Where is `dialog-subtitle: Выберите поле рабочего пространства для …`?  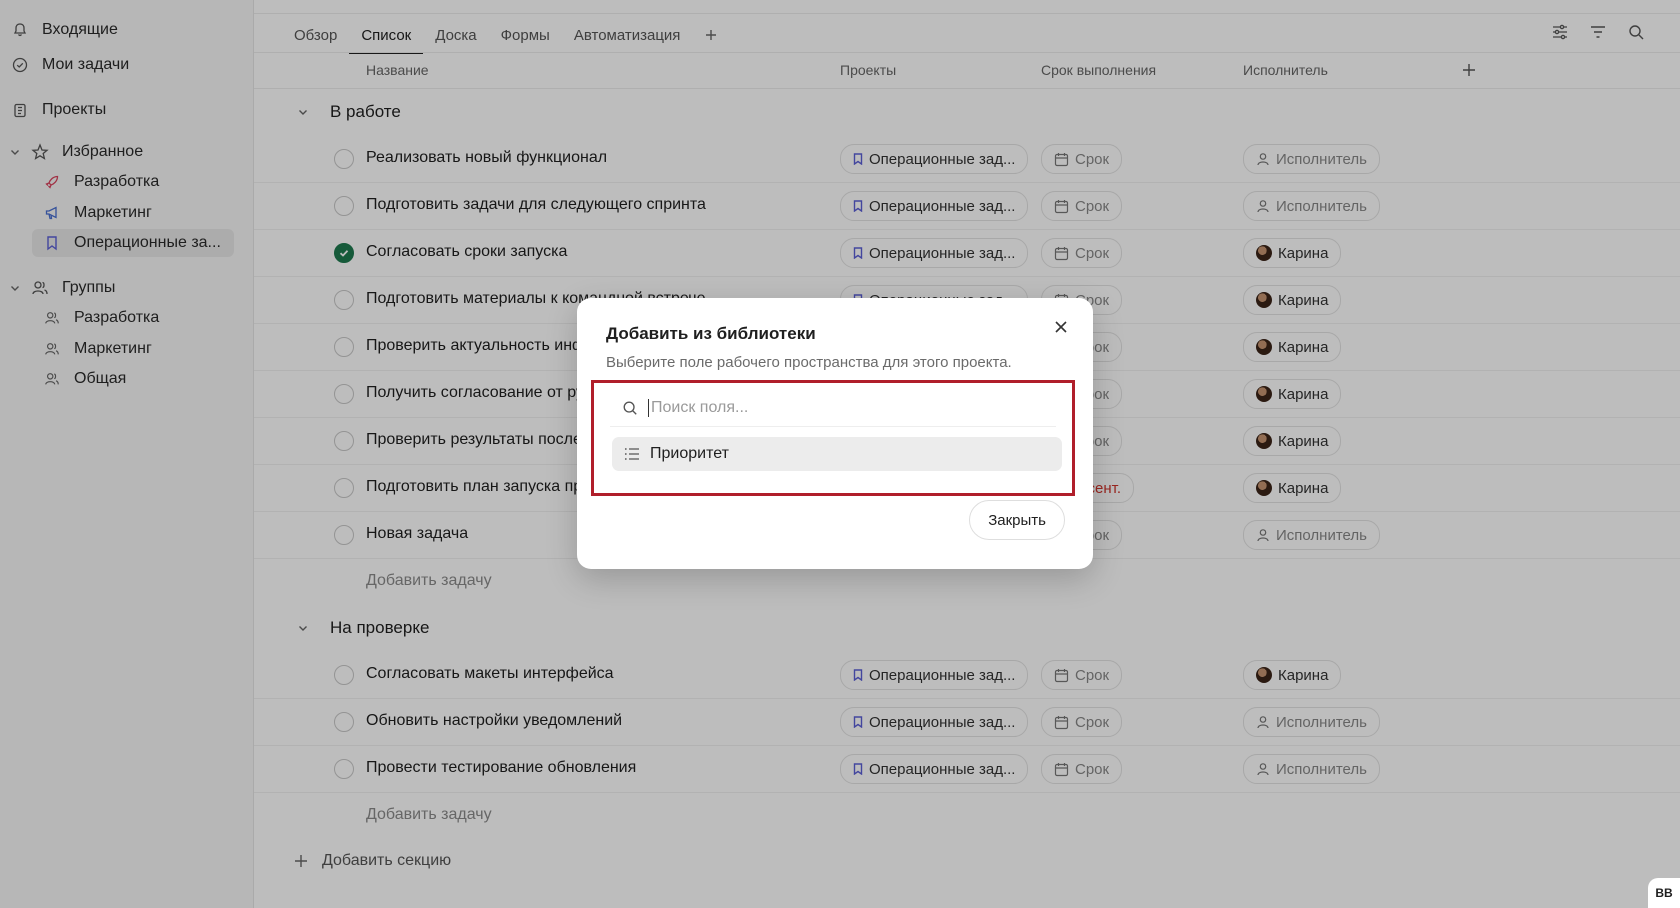 dialog-subtitle: Выберите поле рабочего пространства для … is located at coordinates (809, 362).